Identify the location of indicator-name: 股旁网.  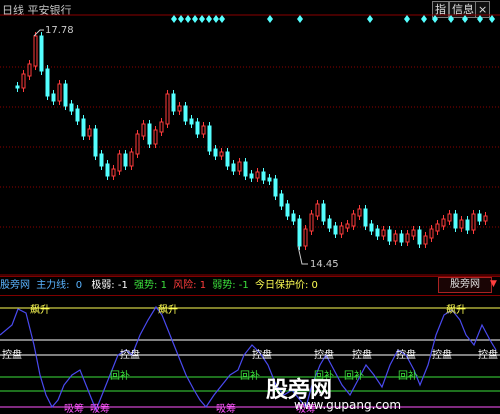
(15, 285).